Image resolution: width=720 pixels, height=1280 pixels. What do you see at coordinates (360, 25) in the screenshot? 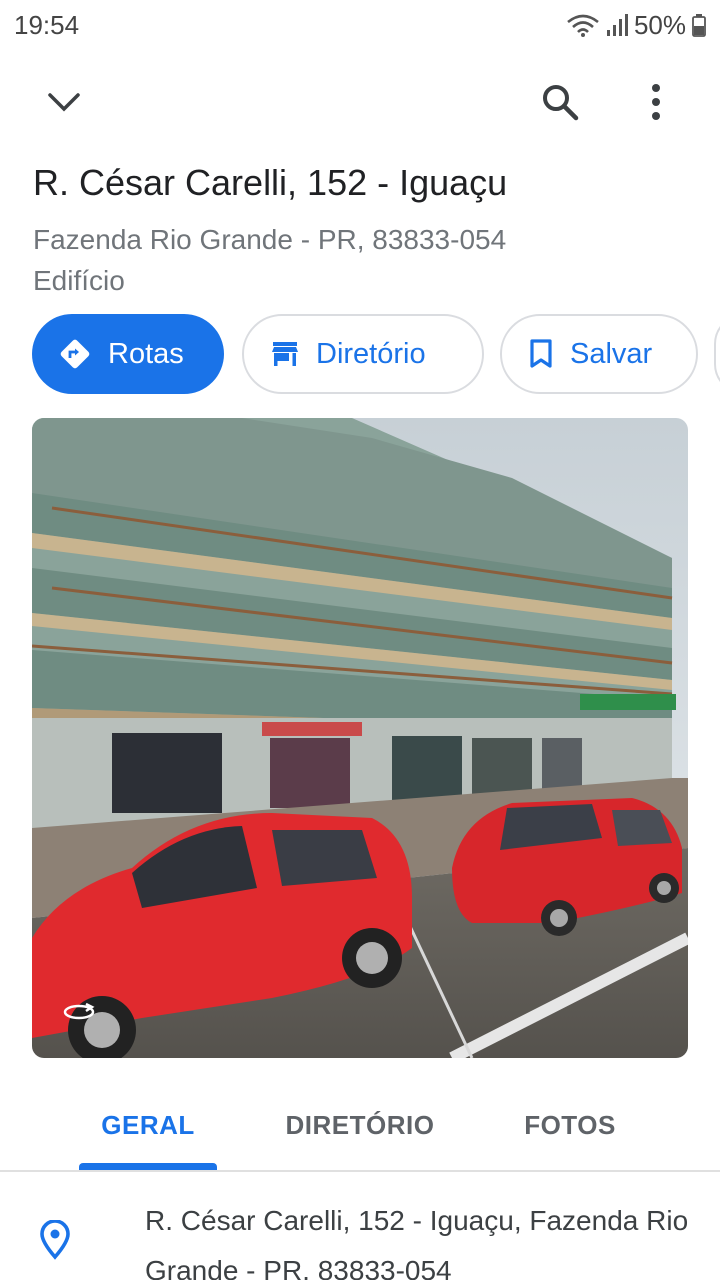
I see `status-bar: 19:54 50%` at bounding box center [360, 25].